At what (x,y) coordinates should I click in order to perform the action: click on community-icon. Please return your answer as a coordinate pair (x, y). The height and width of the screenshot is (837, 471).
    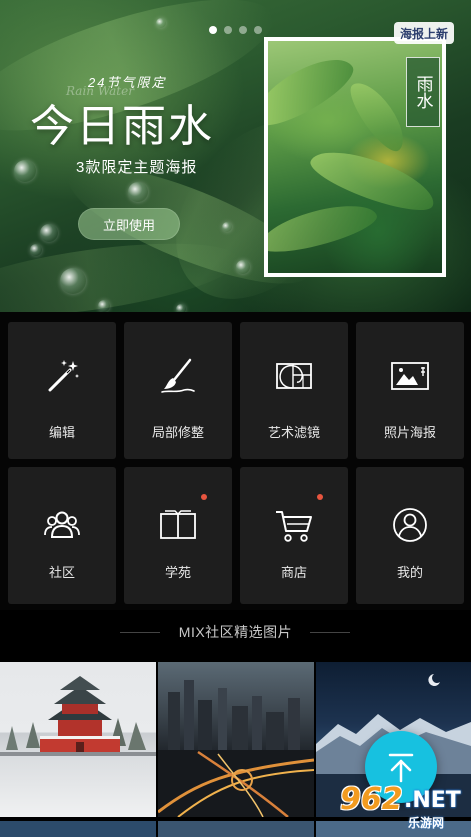
    Looking at the image, I should click on (62, 524).